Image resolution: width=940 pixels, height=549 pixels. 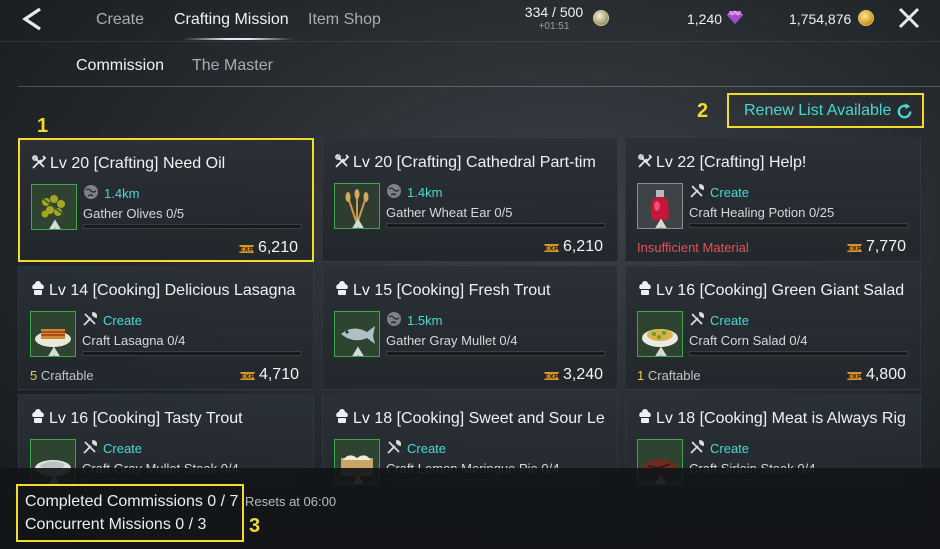 I want to click on renew-list-label: Renew List Available, so click(x=818, y=110).